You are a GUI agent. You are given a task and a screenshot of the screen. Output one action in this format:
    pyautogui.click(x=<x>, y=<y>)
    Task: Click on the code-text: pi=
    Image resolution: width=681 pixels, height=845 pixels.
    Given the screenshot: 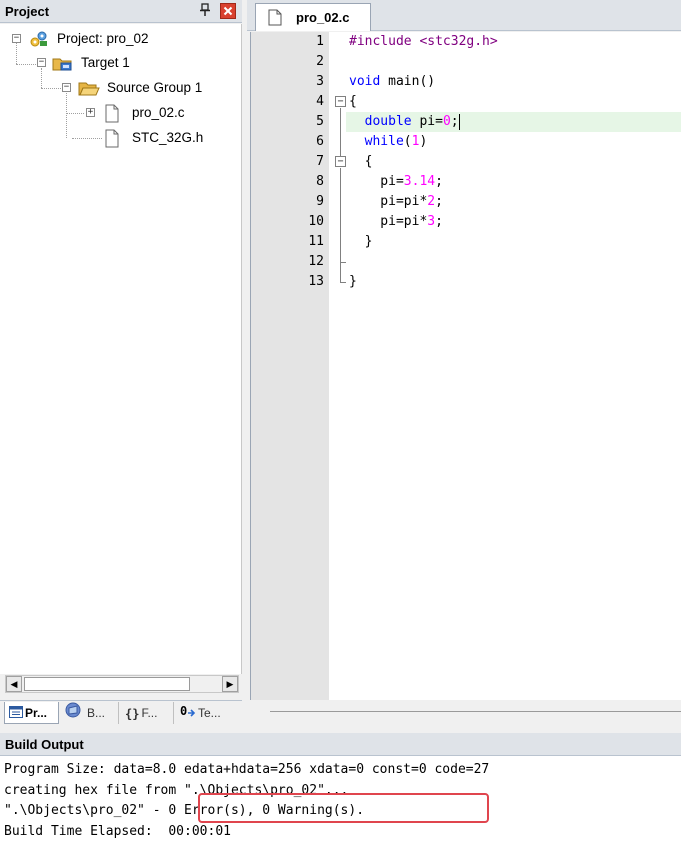 What is the action you would take?
    pyautogui.click(x=427, y=121)
    